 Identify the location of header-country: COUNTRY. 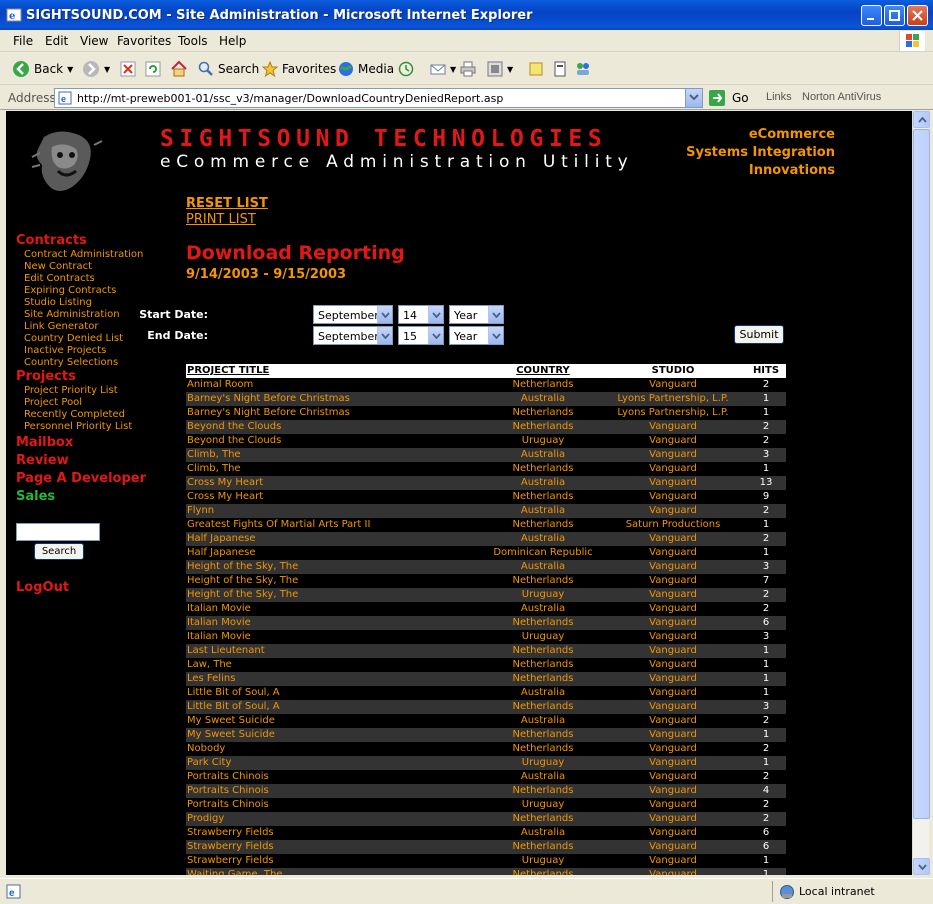
(543, 371).